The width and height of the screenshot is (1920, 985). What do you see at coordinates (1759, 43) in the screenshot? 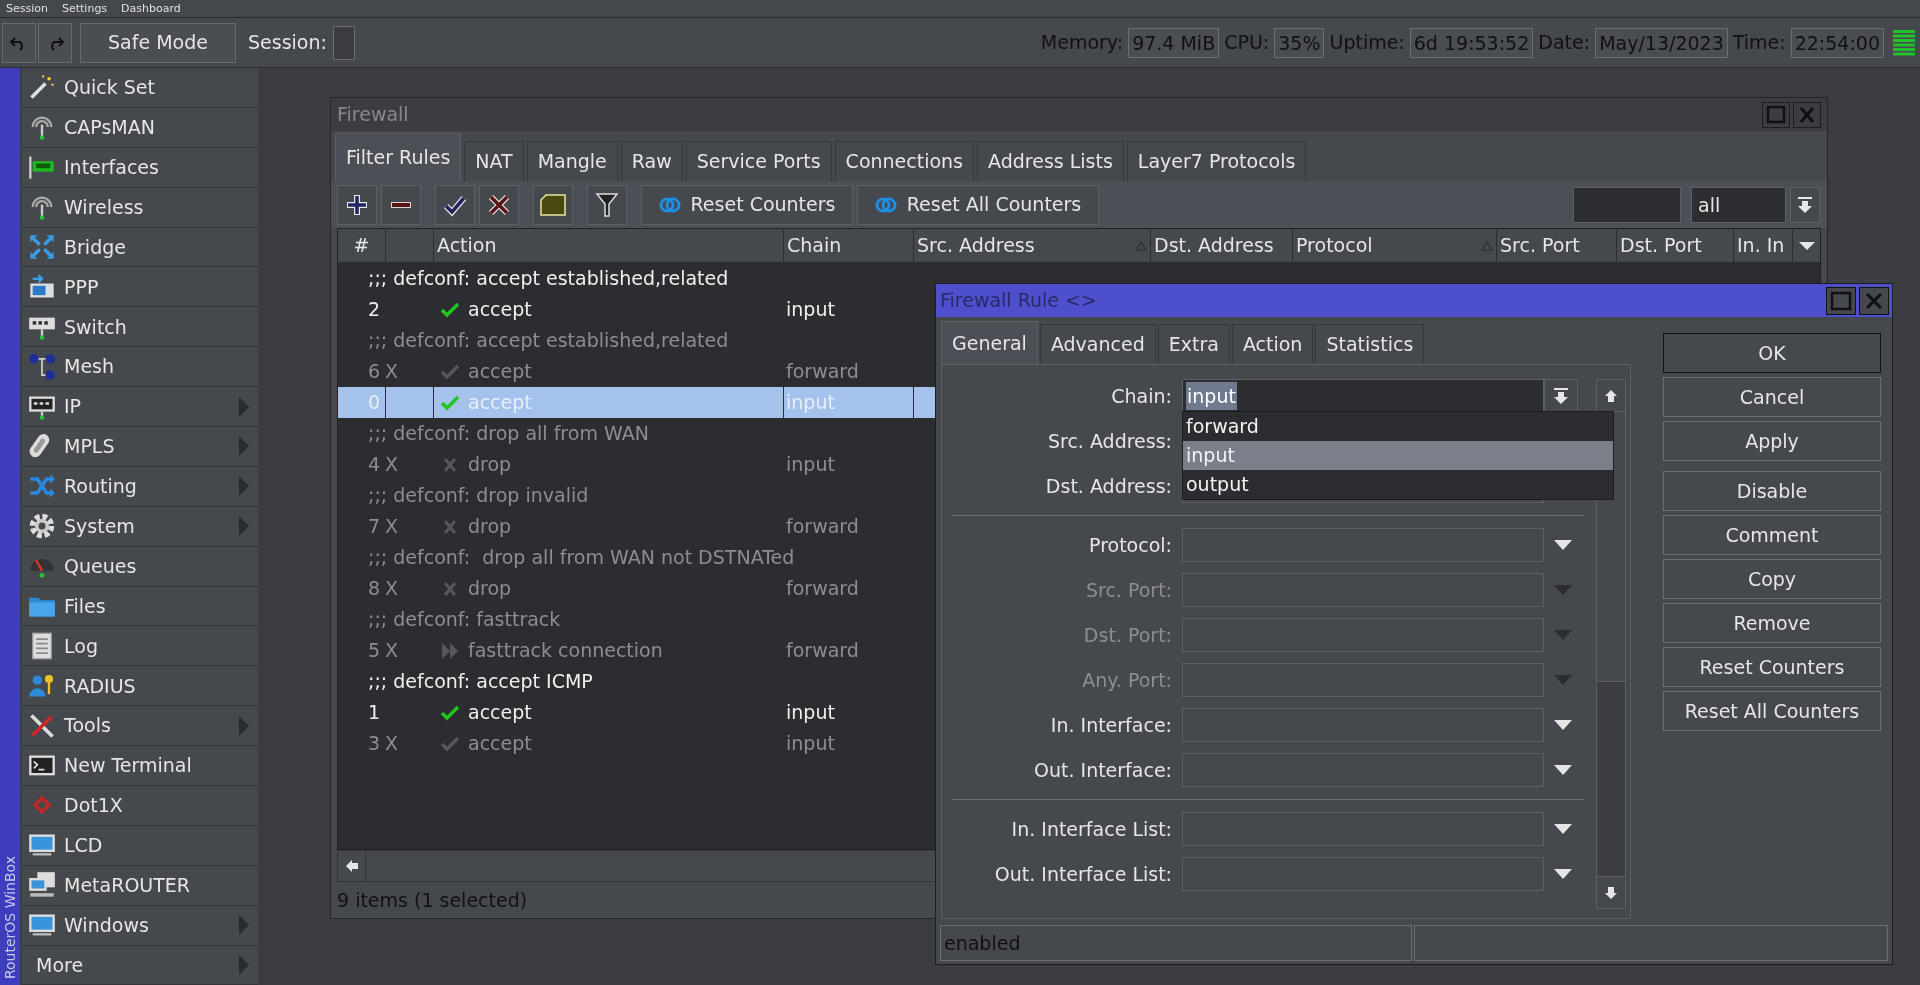
I see `stat-label: Time:` at bounding box center [1759, 43].